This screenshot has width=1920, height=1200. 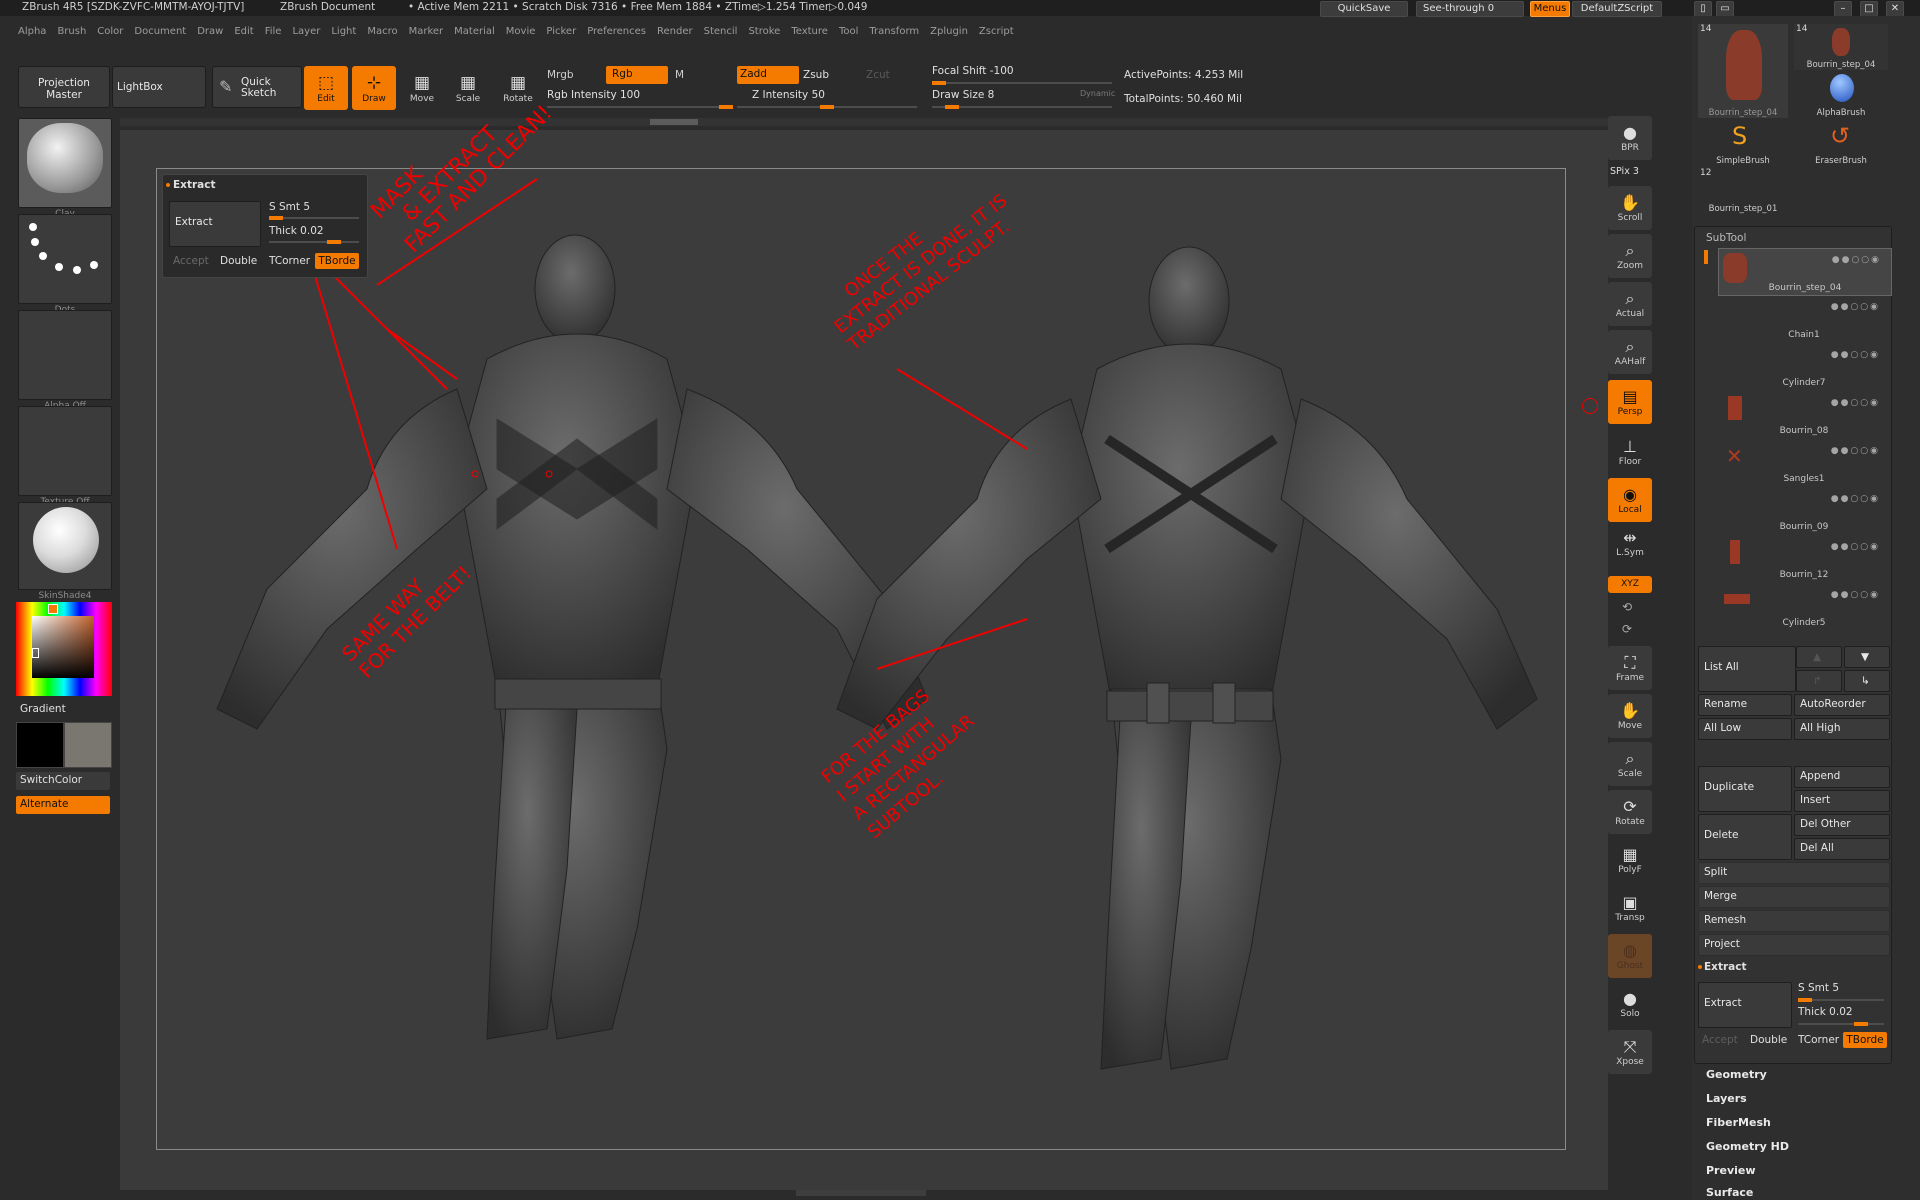 What do you see at coordinates (816, 75) in the screenshot?
I see `zsub-button: Zsub` at bounding box center [816, 75].